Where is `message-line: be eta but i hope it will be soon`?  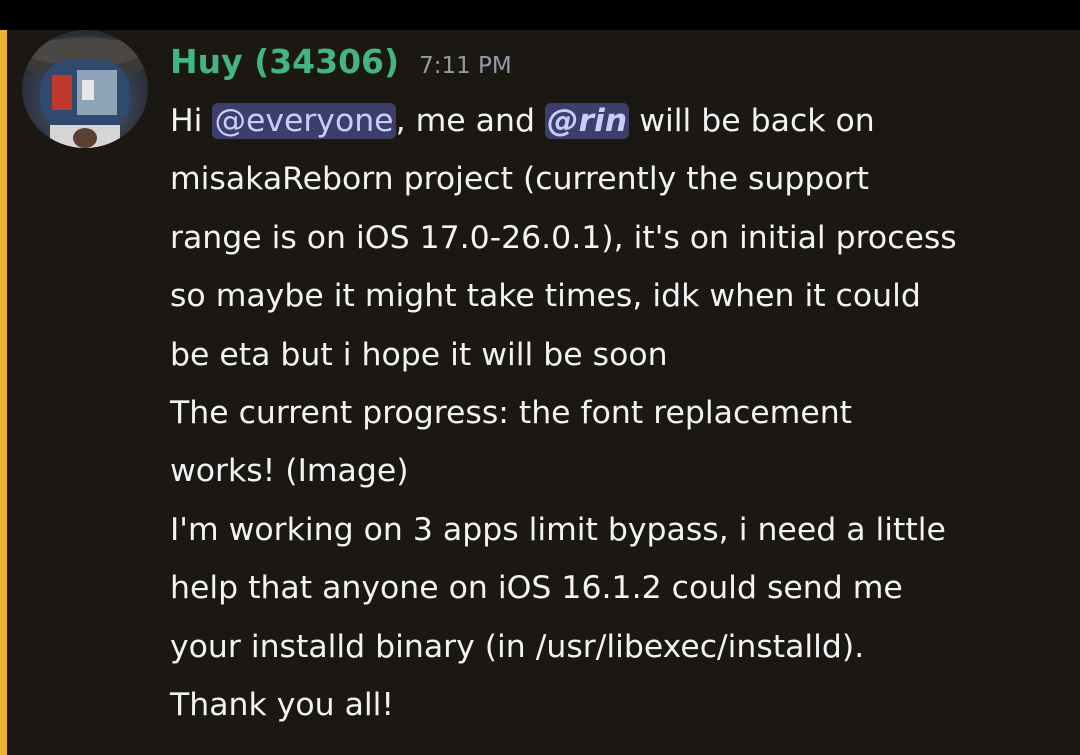
message-line: be eta but i hope it will be soon is located at coordinates (419, 354).